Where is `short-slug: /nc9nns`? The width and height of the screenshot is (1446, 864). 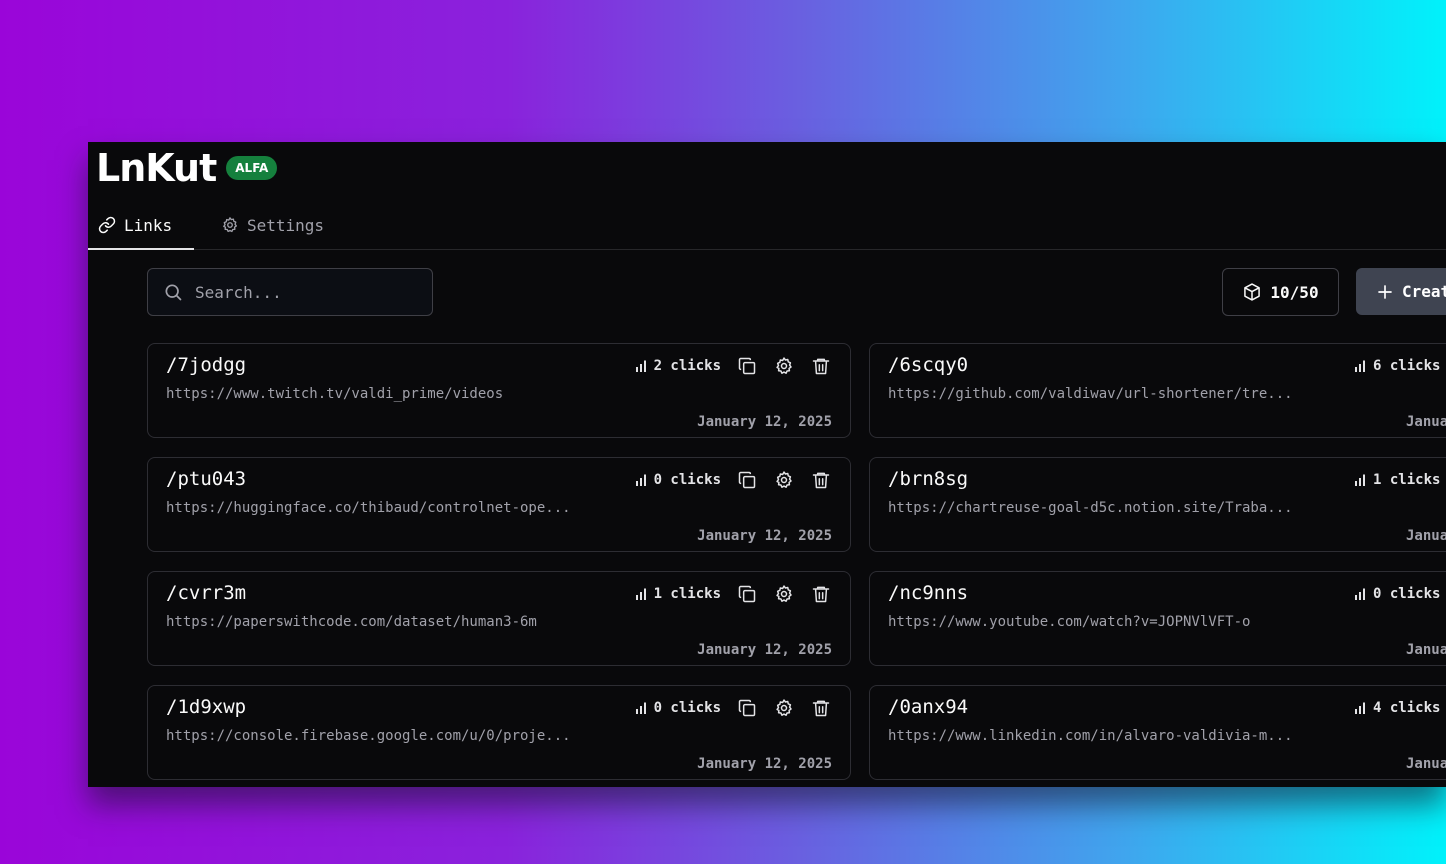 short-slug: /nc9nns is located at coordinates (928, 593).